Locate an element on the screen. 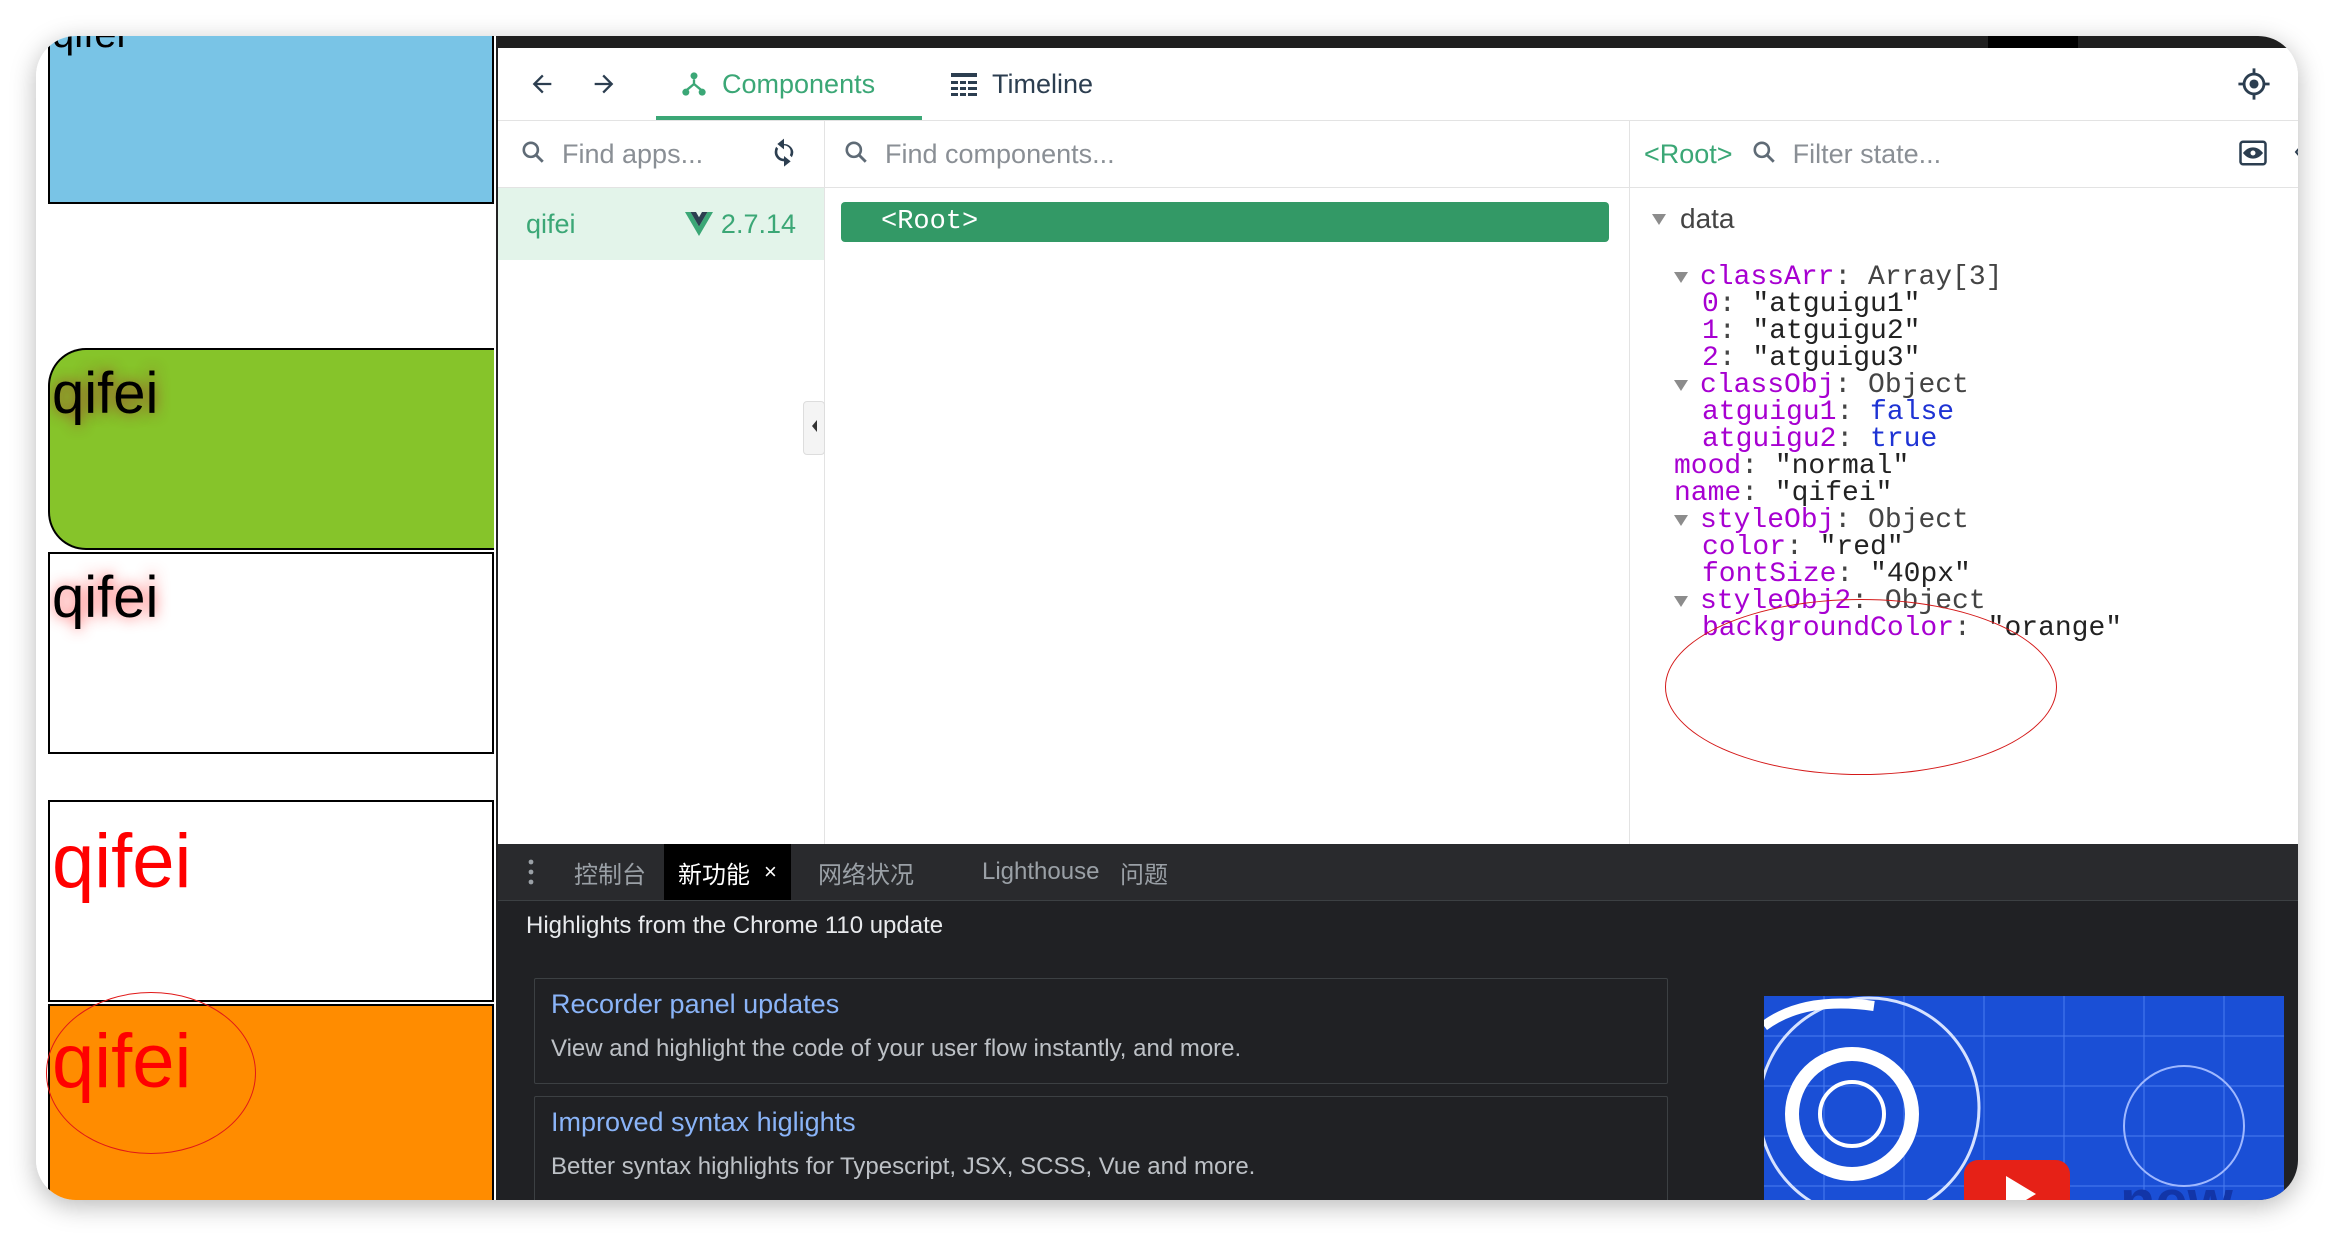 This screenshot has width=2334, height=1236. feature-link: Improved syntax higlights is located at coordinates (703, 1122).